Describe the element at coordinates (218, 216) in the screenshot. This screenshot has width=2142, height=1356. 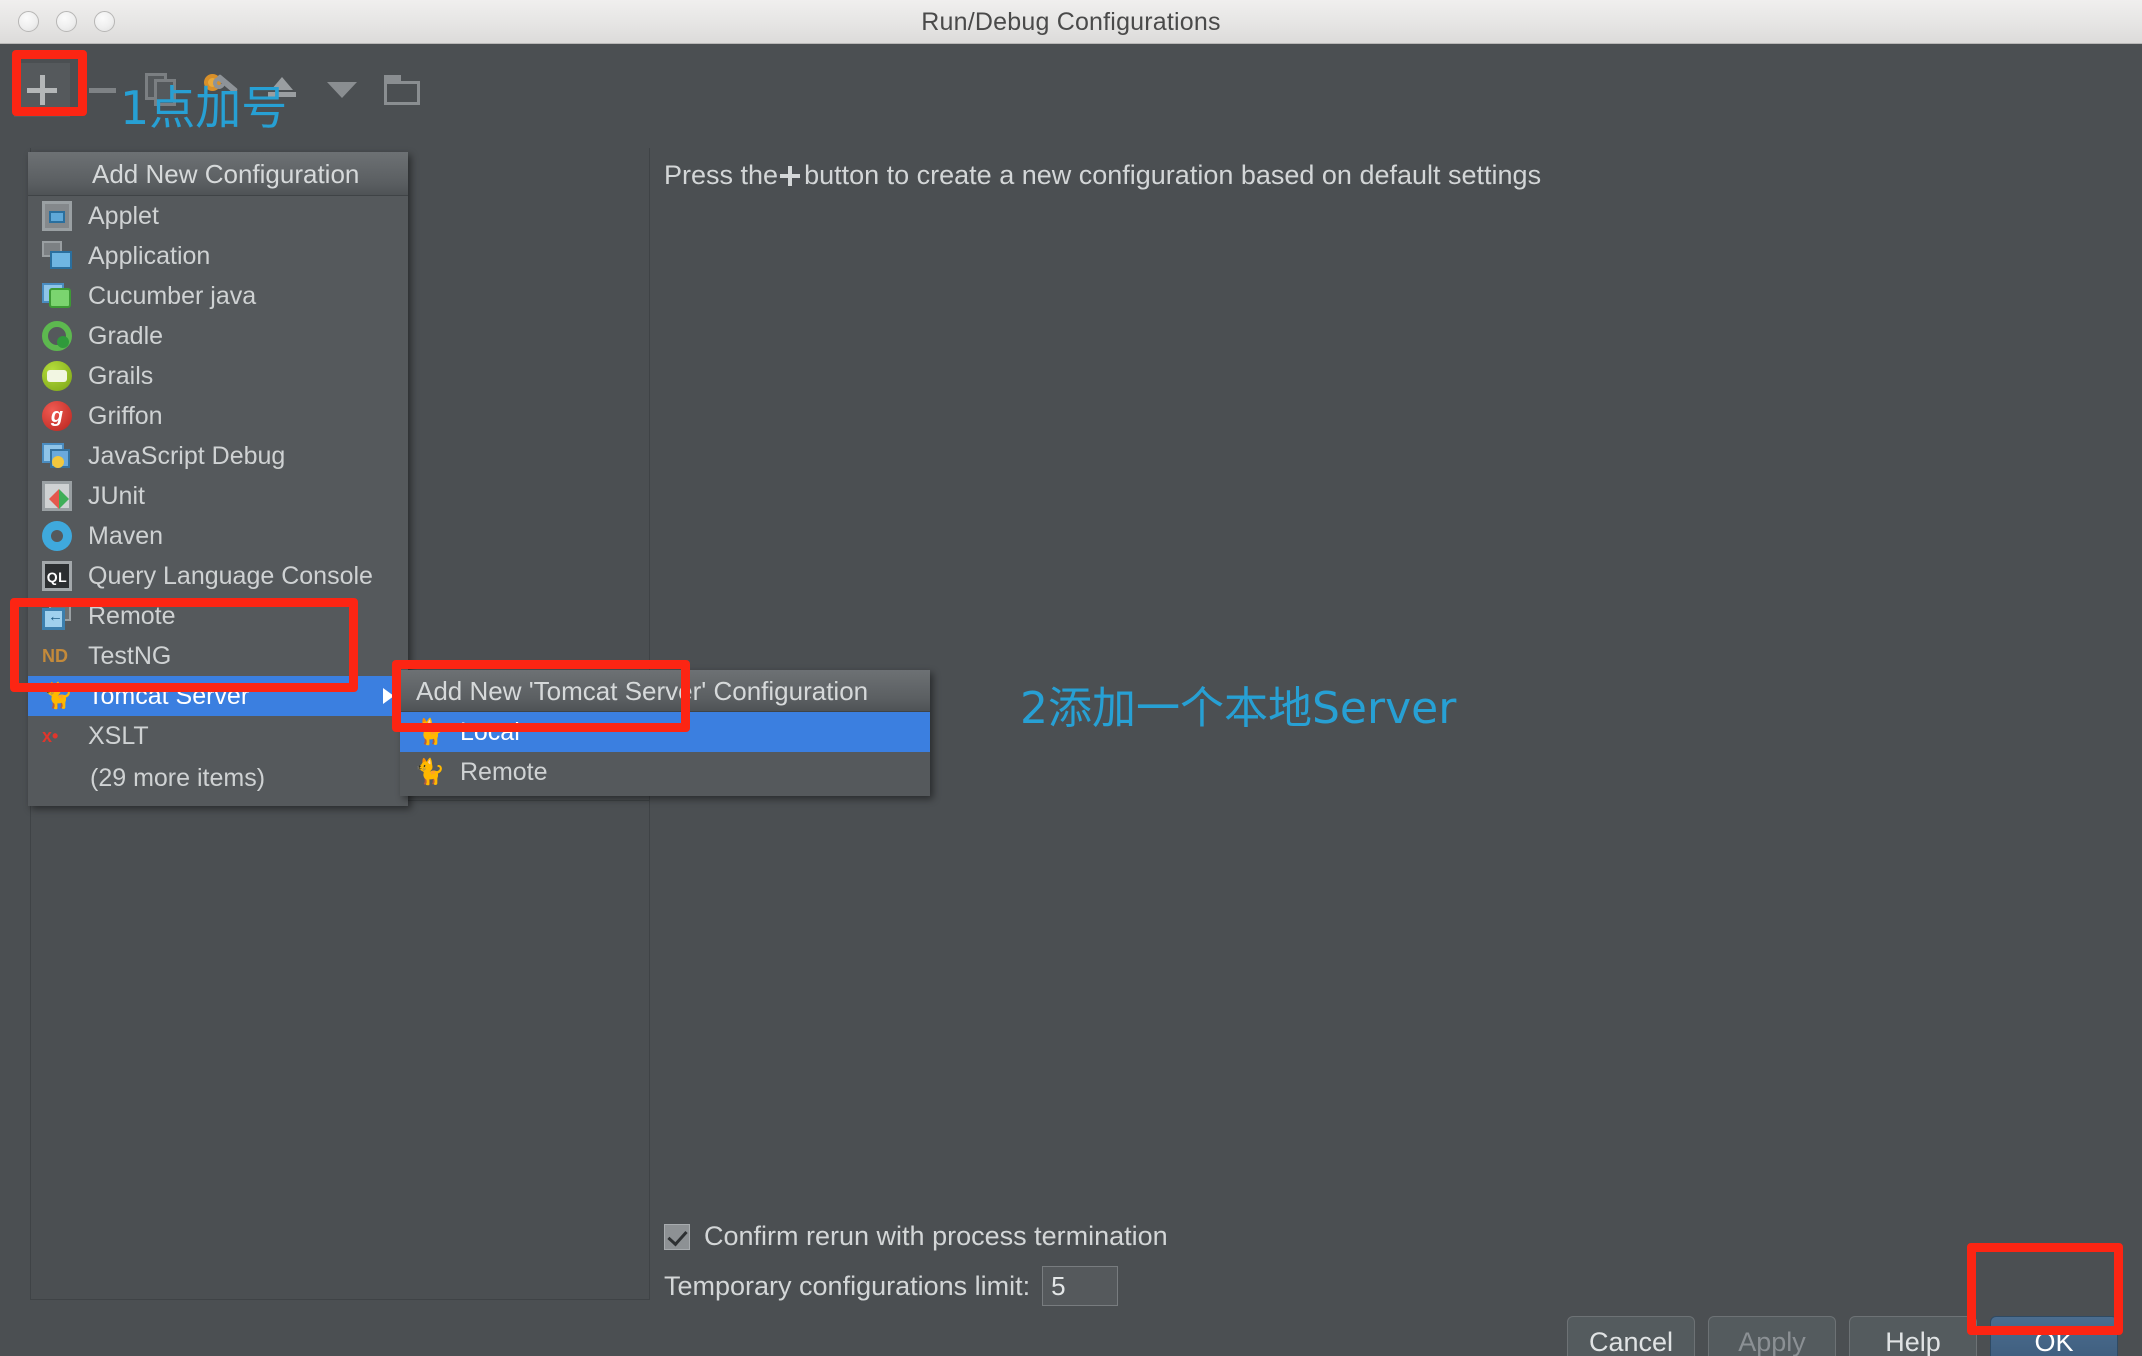
I see `menu-item-applet: Applet` at that location.